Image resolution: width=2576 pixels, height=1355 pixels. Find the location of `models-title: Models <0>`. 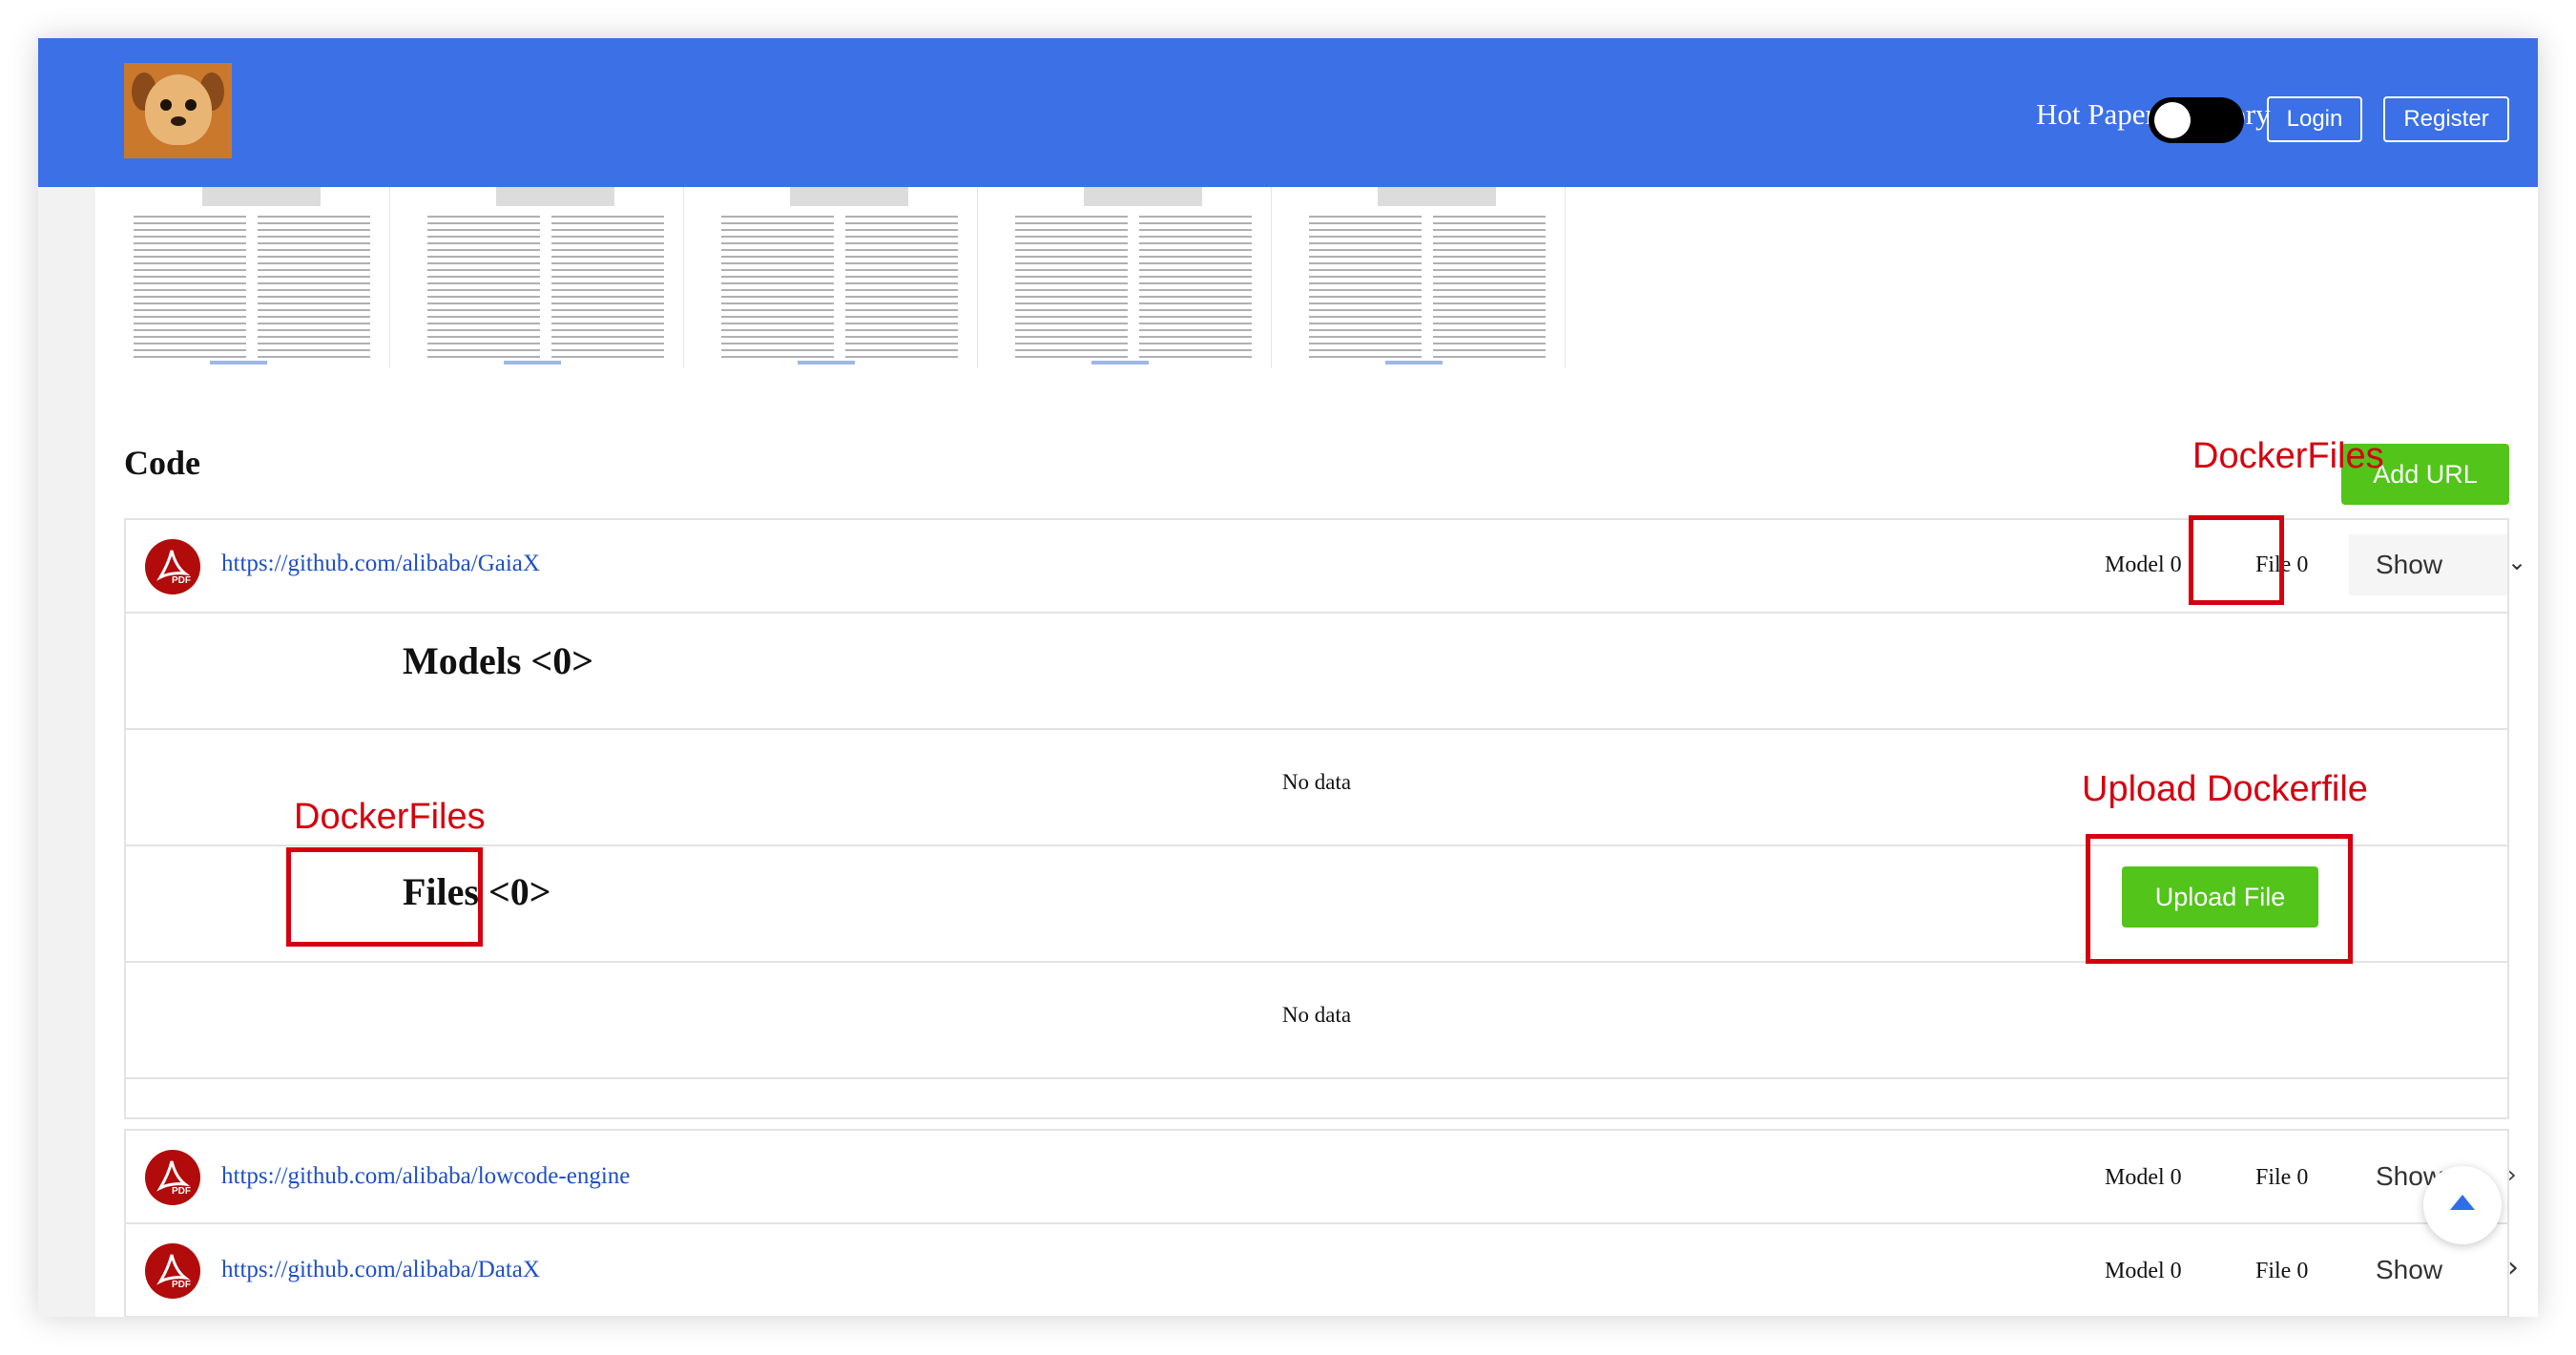

models-title: Models <0> is located at coordinates (498, 660).